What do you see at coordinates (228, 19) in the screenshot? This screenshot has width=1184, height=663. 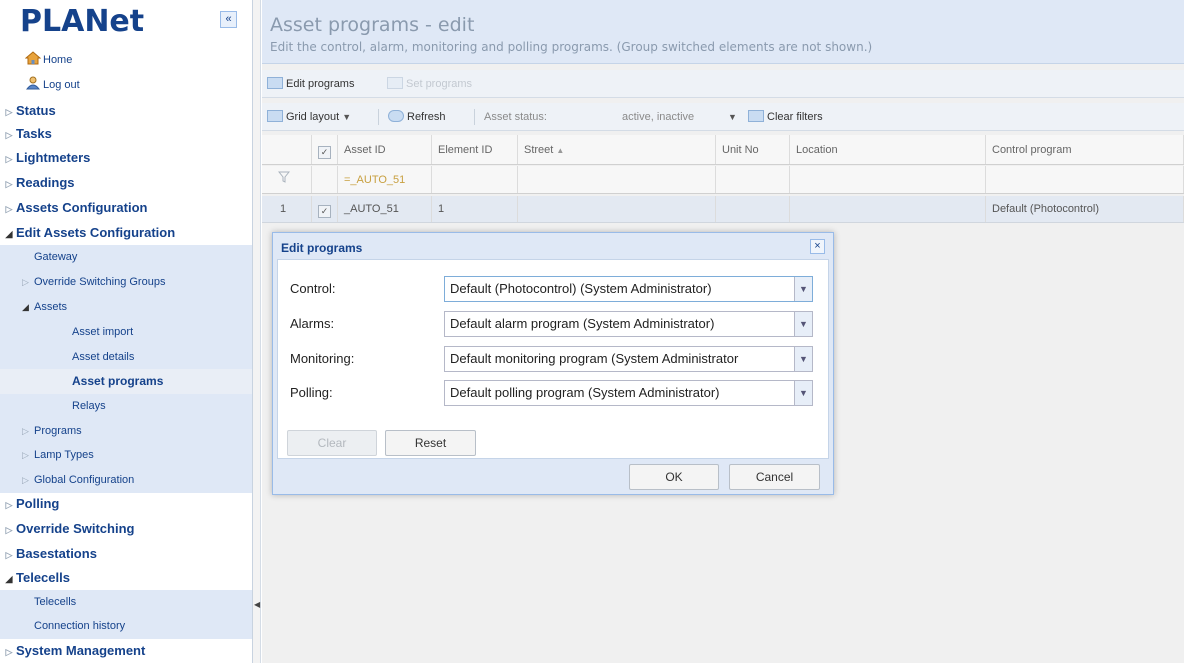 I see `collapse-sidebar-button: «` at bounding box center [228, 19].